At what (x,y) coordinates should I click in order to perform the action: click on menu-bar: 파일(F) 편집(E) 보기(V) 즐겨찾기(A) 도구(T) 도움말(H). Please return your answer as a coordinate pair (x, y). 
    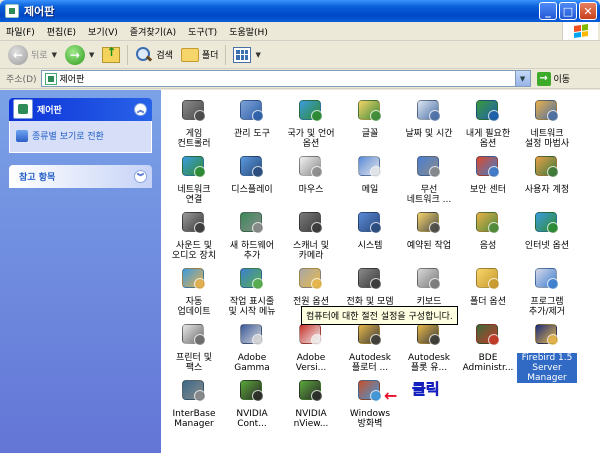
    Looking at the image, I should click on (300, 31).